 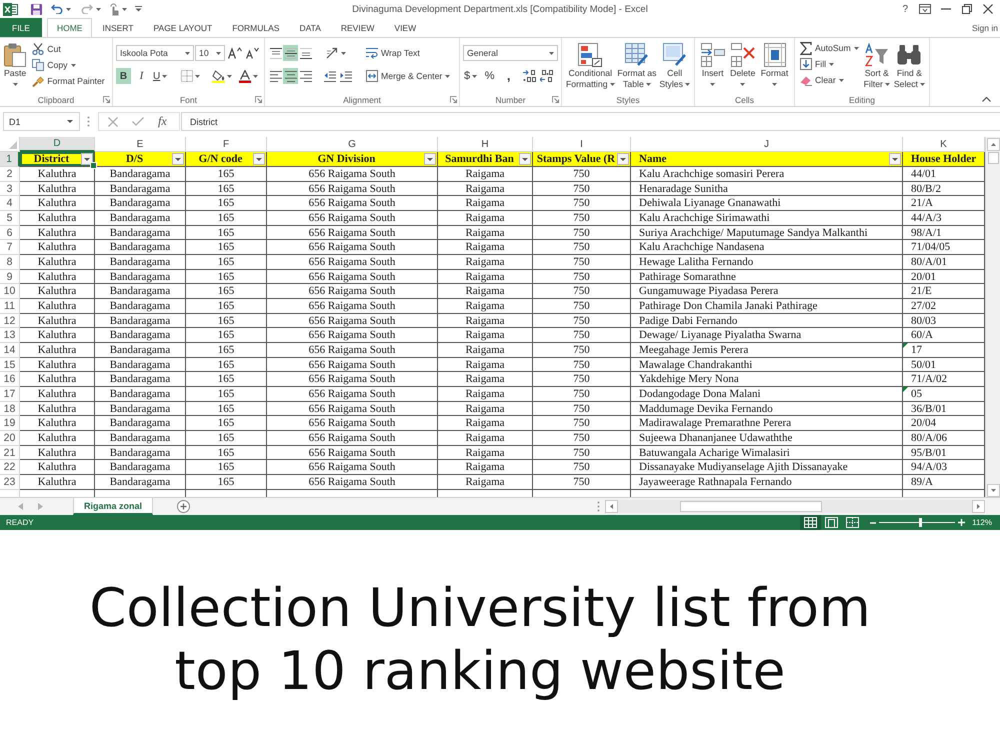 What do you see at coordinates (210, 53) in the screenshot?
I see `font-size-field: 10` at bounding box center [210, 53].